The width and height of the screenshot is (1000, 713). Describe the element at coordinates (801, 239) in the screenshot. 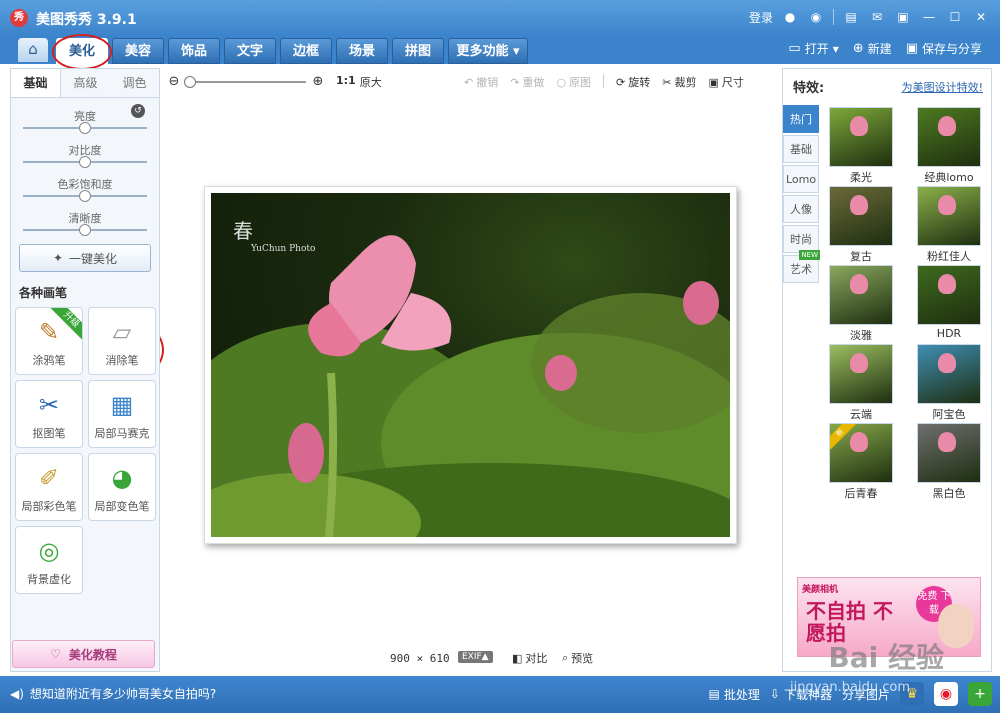

I see `category-fashion: 时尚` at that location.